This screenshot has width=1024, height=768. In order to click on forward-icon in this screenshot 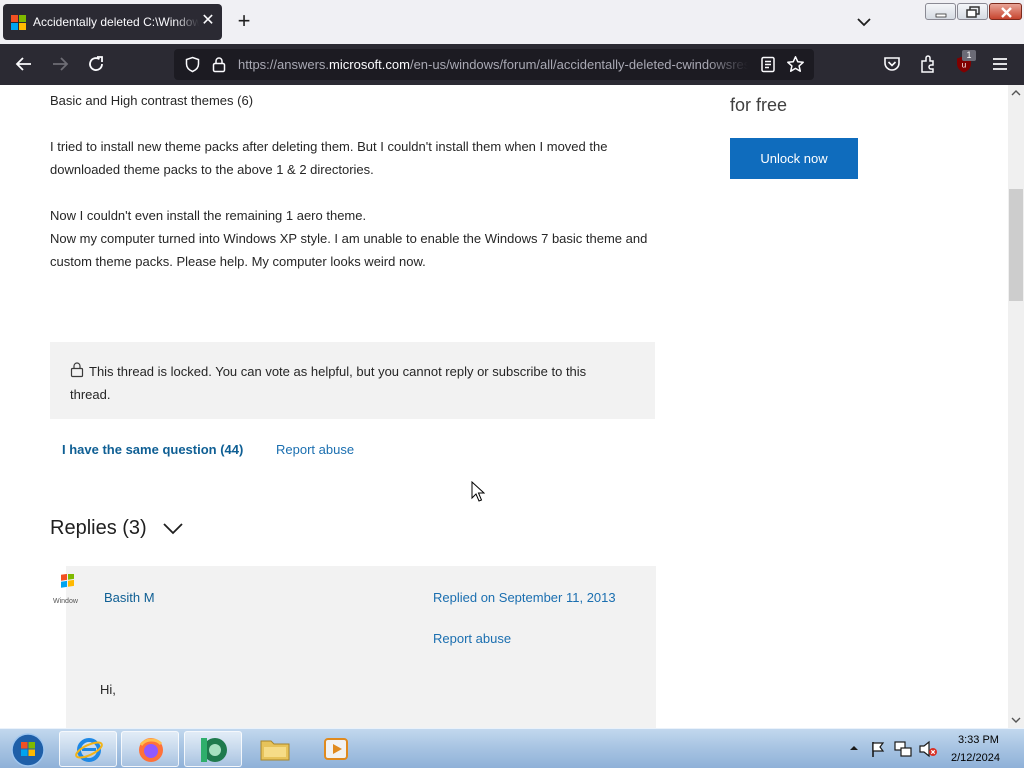, I will do `click(60, 64)`.